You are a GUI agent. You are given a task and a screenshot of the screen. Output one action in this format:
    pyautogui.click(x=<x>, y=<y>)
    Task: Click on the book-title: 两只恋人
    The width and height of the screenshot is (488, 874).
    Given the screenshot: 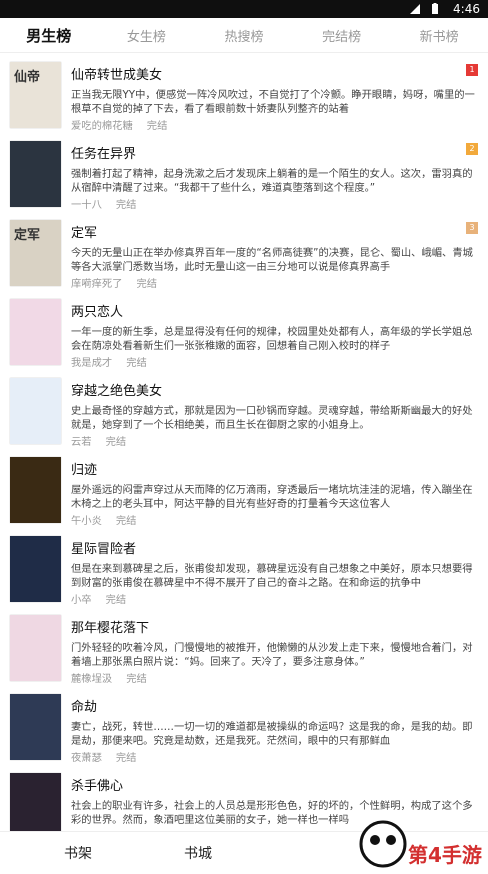 What is the action you would take?
    pyautogui.click(x=274, y=310)
    